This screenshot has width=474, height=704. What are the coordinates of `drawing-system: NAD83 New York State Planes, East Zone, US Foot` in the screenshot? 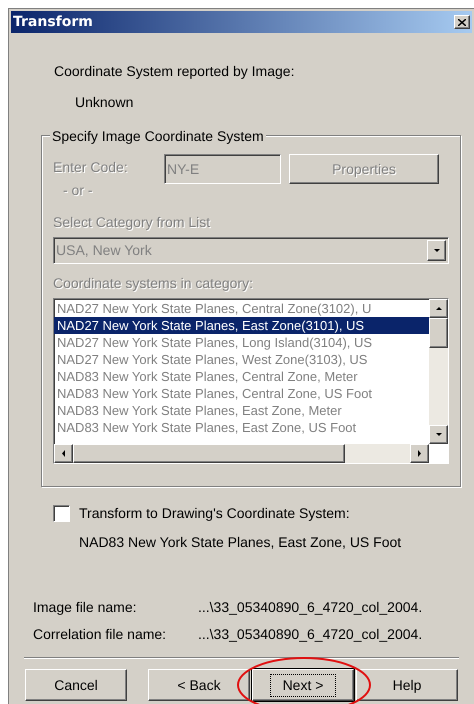 It's located at (240, 542).